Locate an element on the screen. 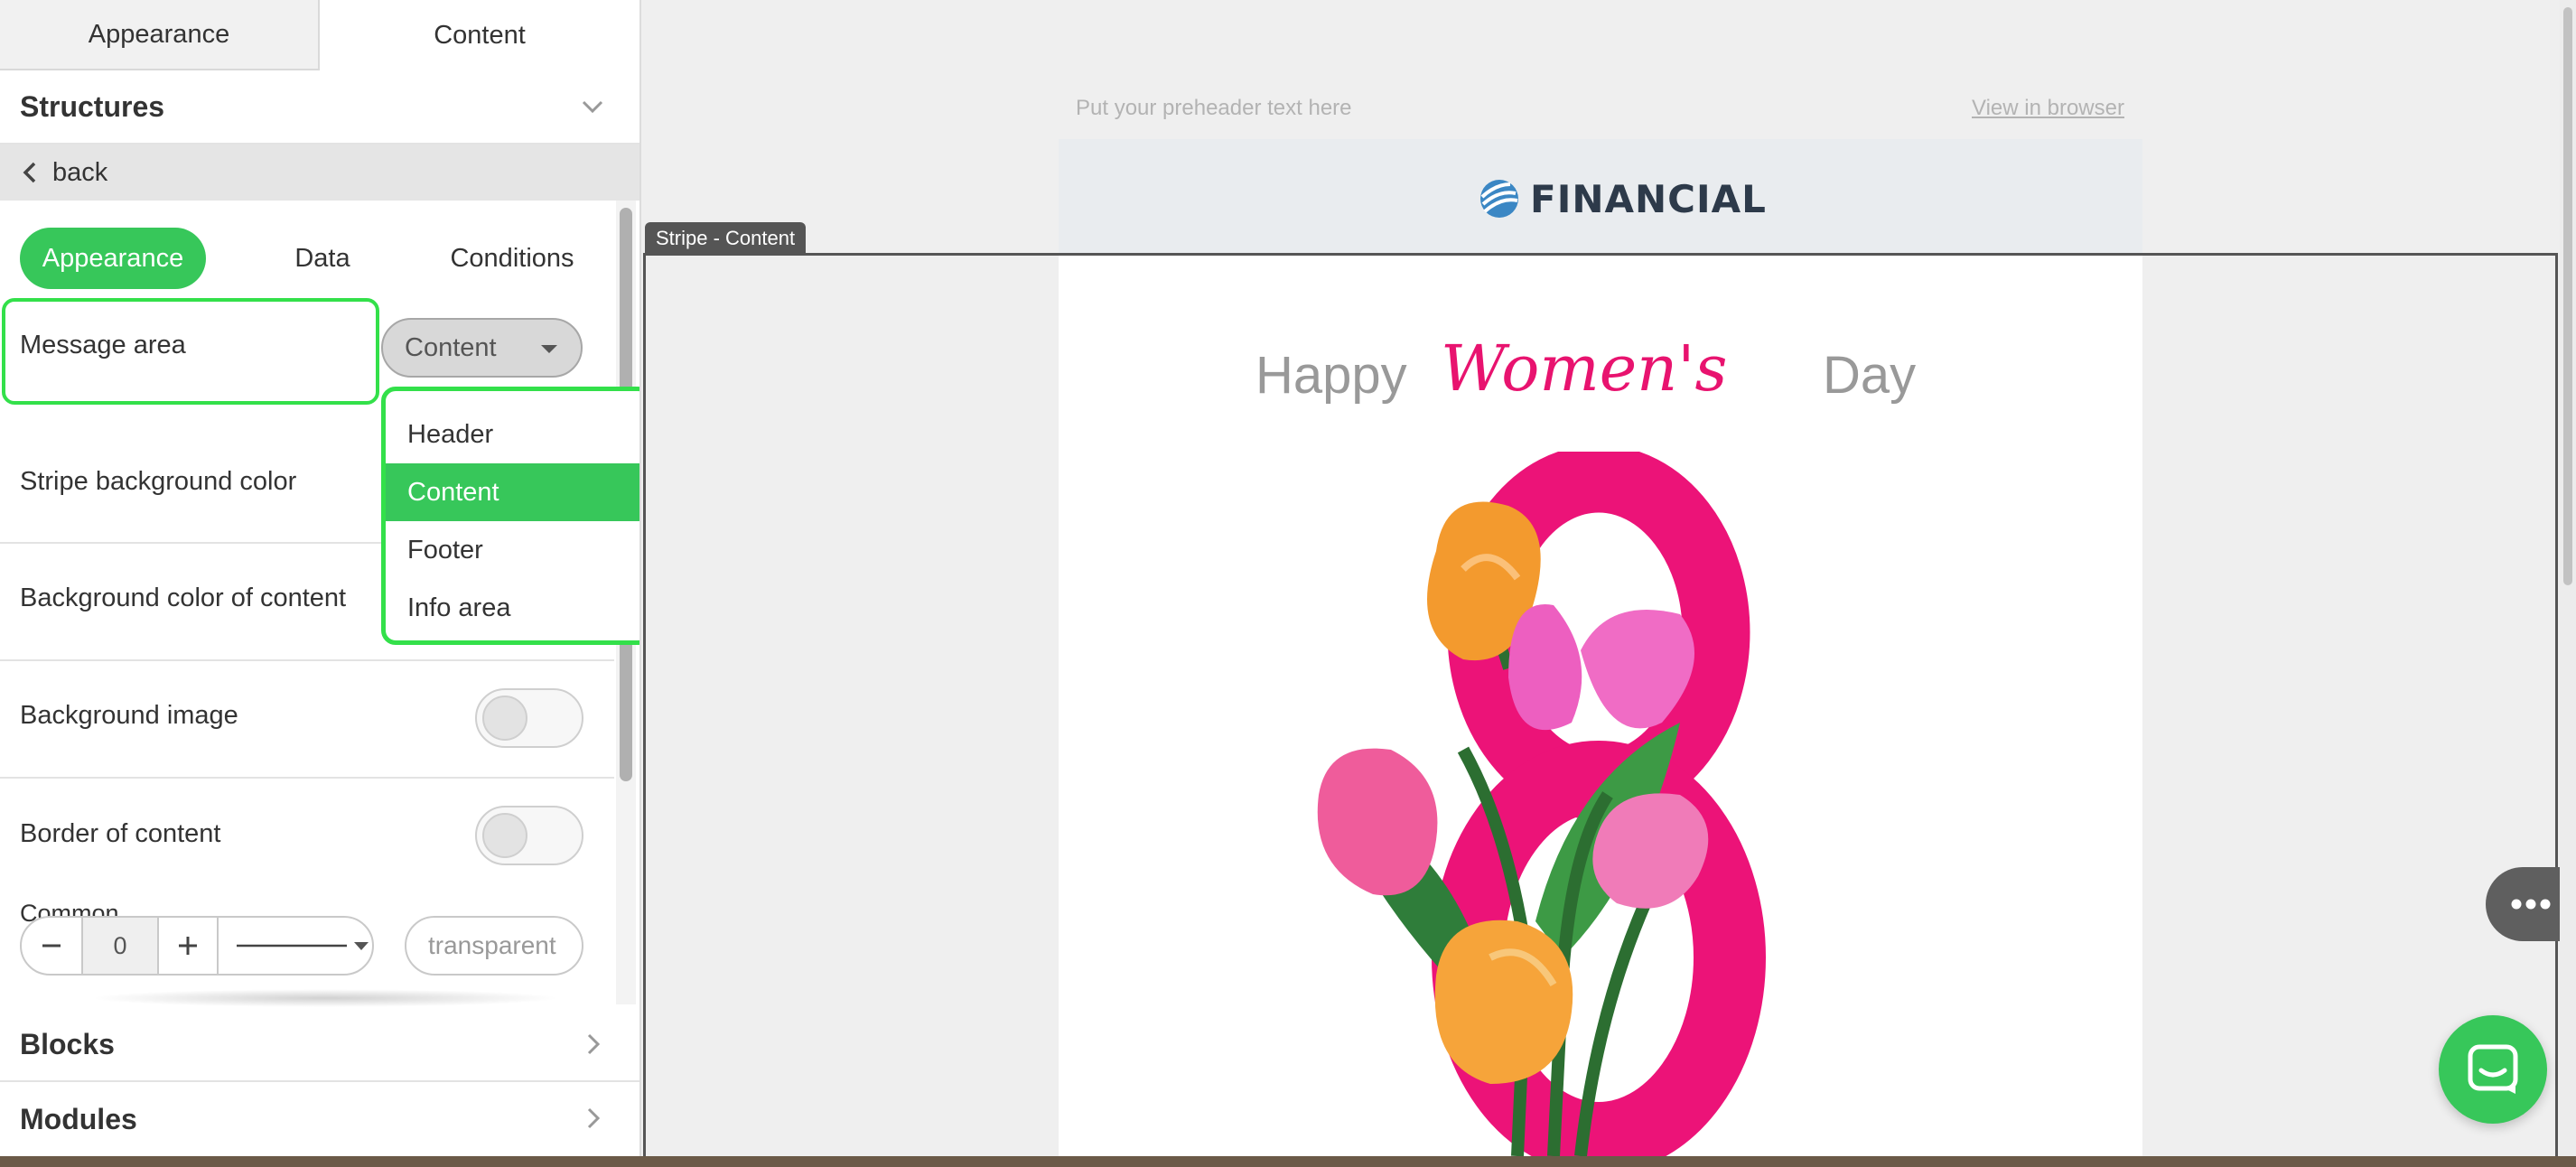 Image resolution: width=2576 pixels, height=1167 pixels. decrement-button is located at coordinates (51, 946).